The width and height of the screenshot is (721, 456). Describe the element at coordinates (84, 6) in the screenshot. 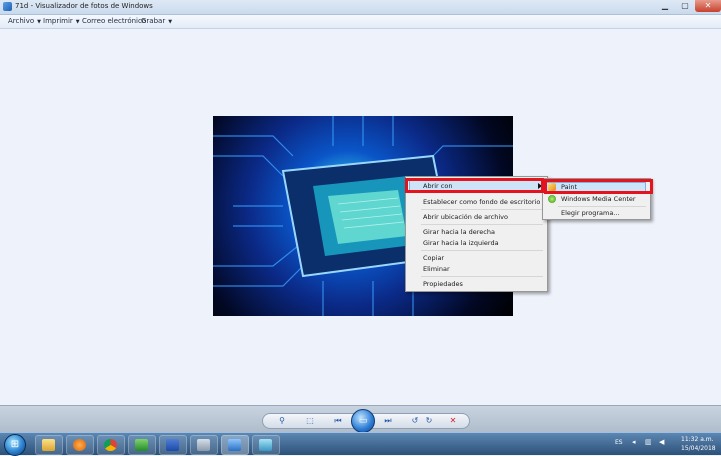

I see `window-title: 71d - Visualizador de fotos de Windows` at that location.